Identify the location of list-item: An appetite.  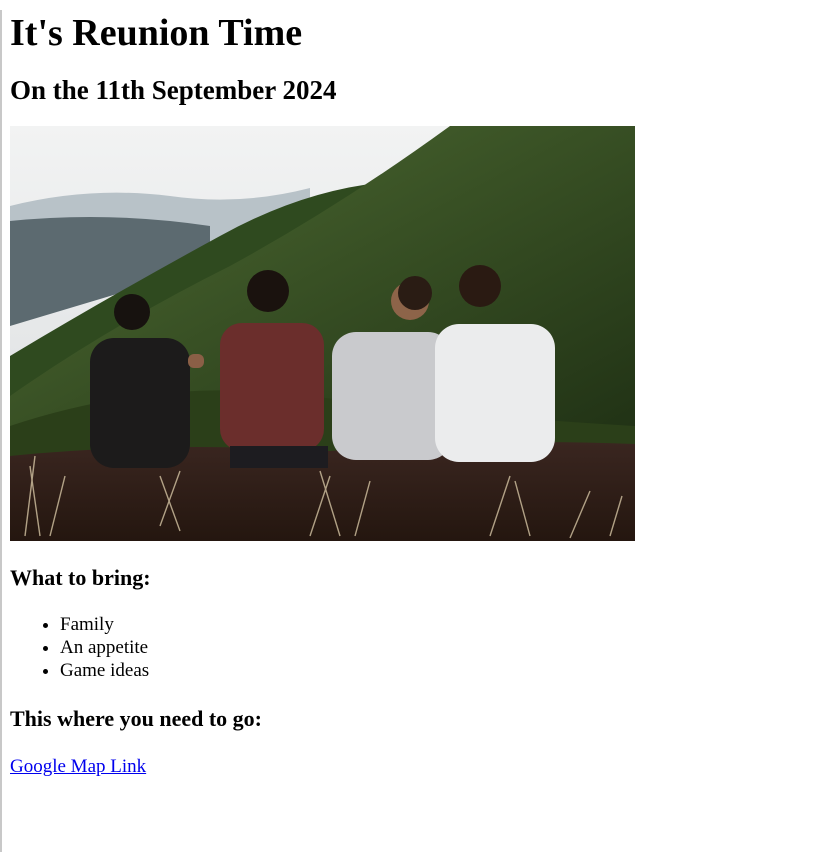
(441, 647).